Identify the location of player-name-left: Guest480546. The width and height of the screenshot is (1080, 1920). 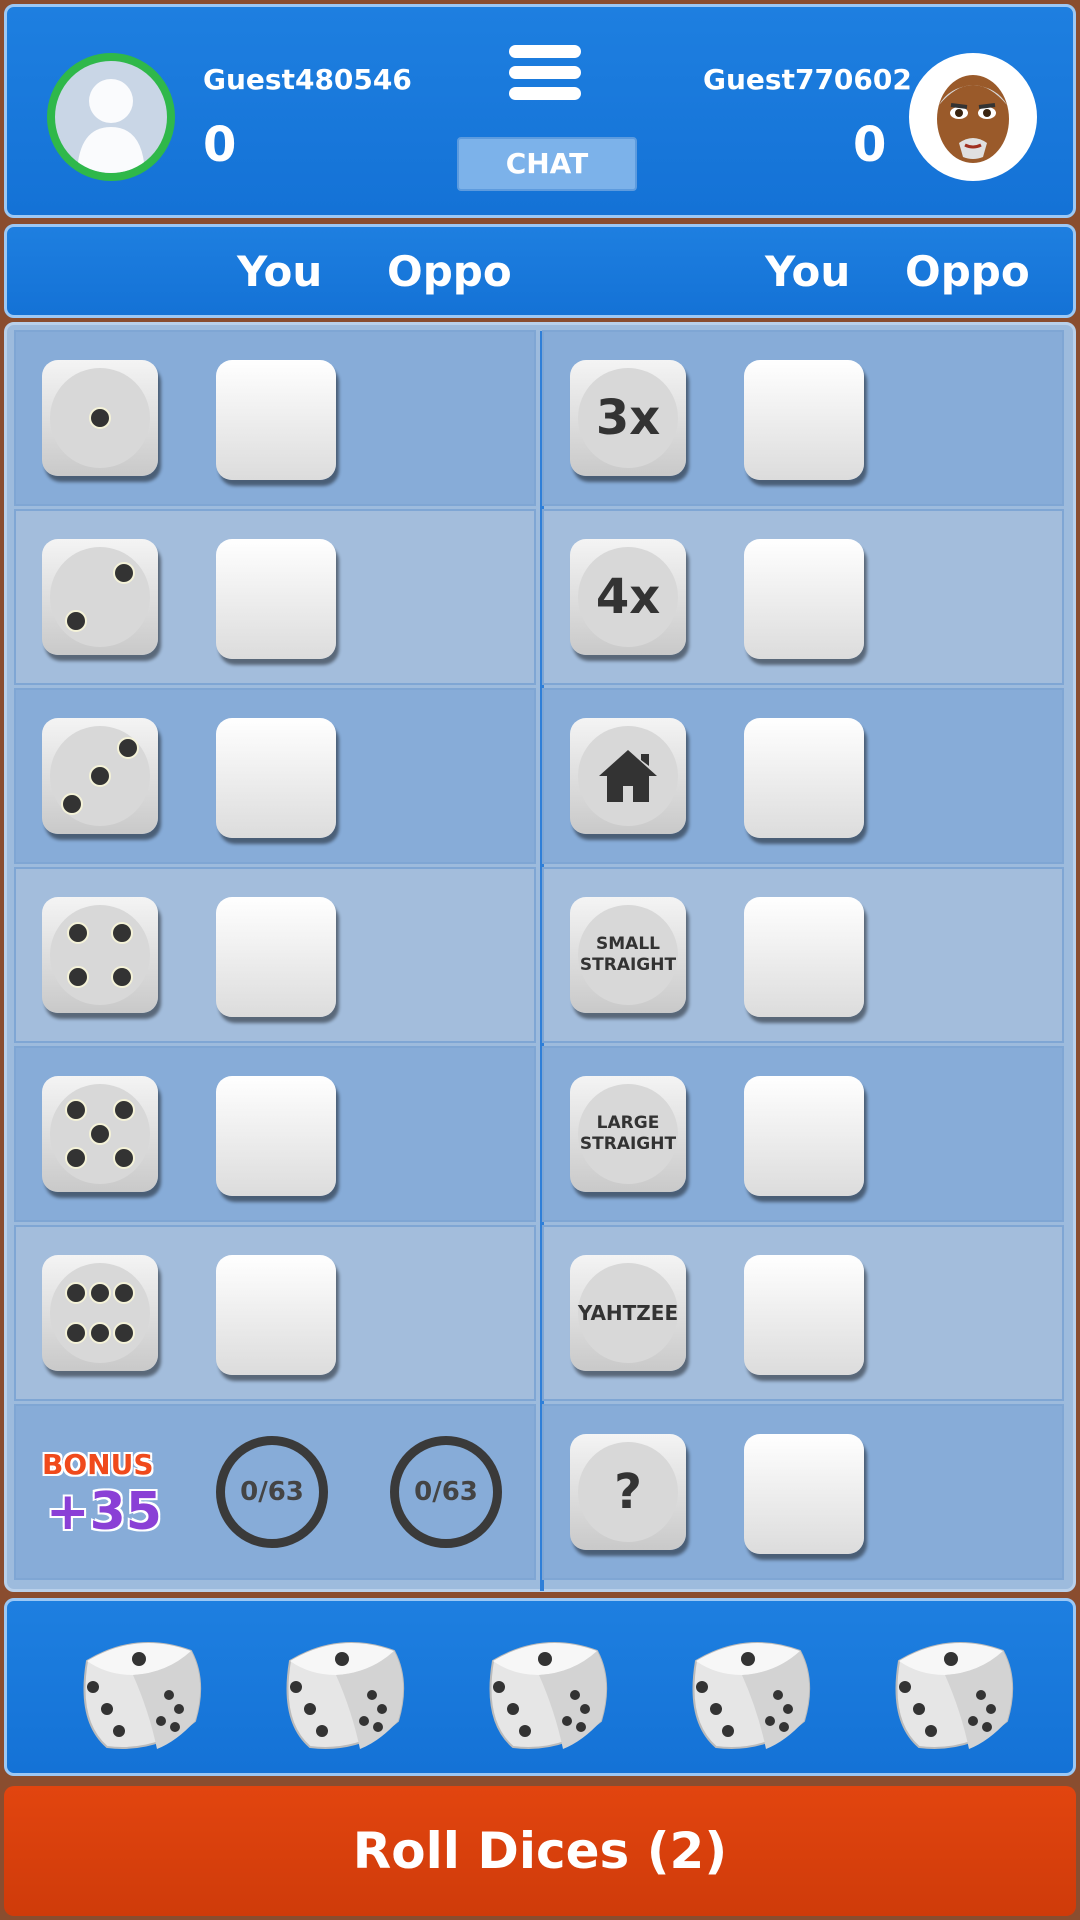
(307, 79).